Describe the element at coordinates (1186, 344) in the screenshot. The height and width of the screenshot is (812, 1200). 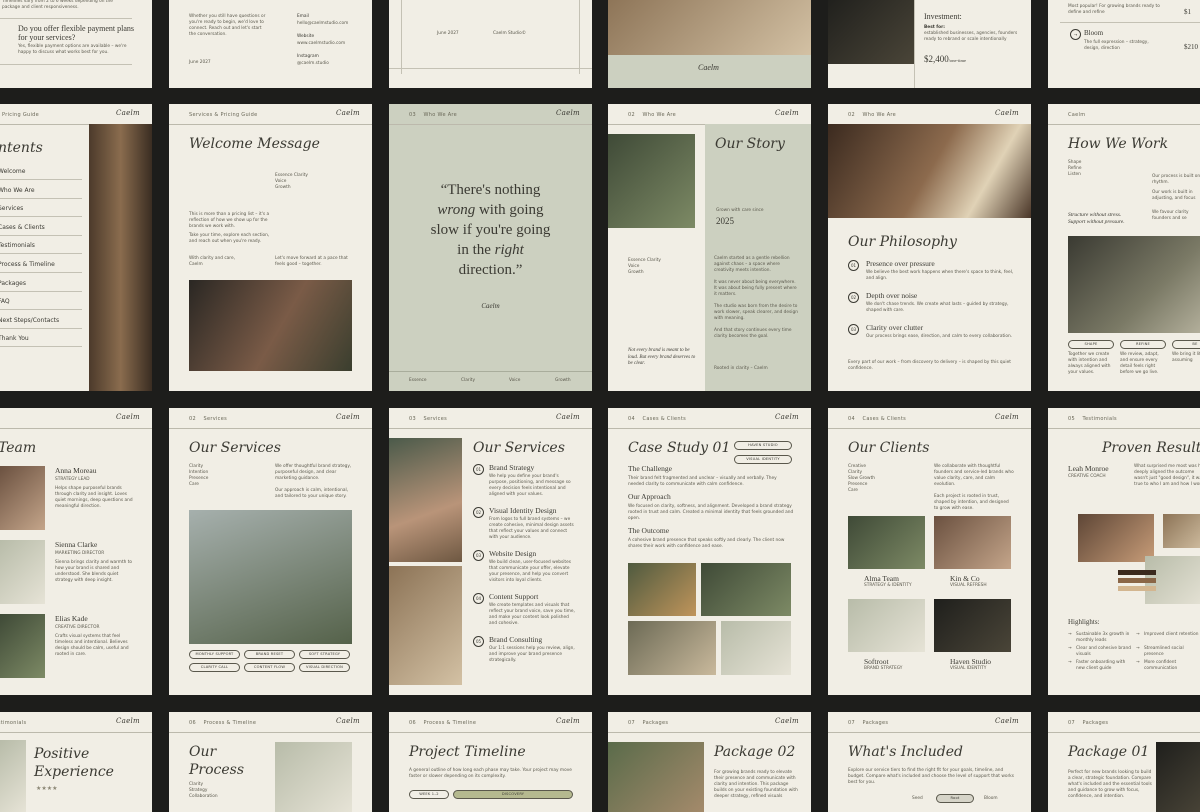
I see `step-pill: BE` at that location.